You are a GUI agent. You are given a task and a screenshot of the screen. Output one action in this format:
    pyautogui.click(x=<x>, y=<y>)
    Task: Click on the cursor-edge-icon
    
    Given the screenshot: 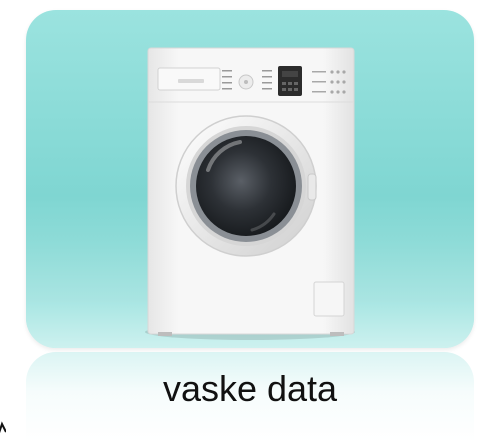 What is the action you would take?
    pyautogui.click(x=3, y=427)
    